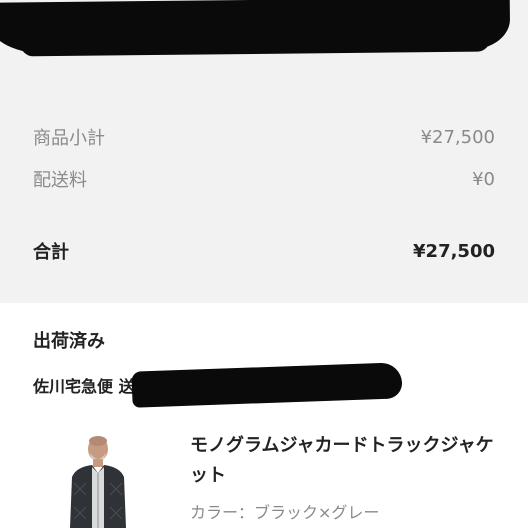  Describe the element at coordinates (264, 251) in the screenshot. I see `total-row: 合計 ¥27,500` at that location.